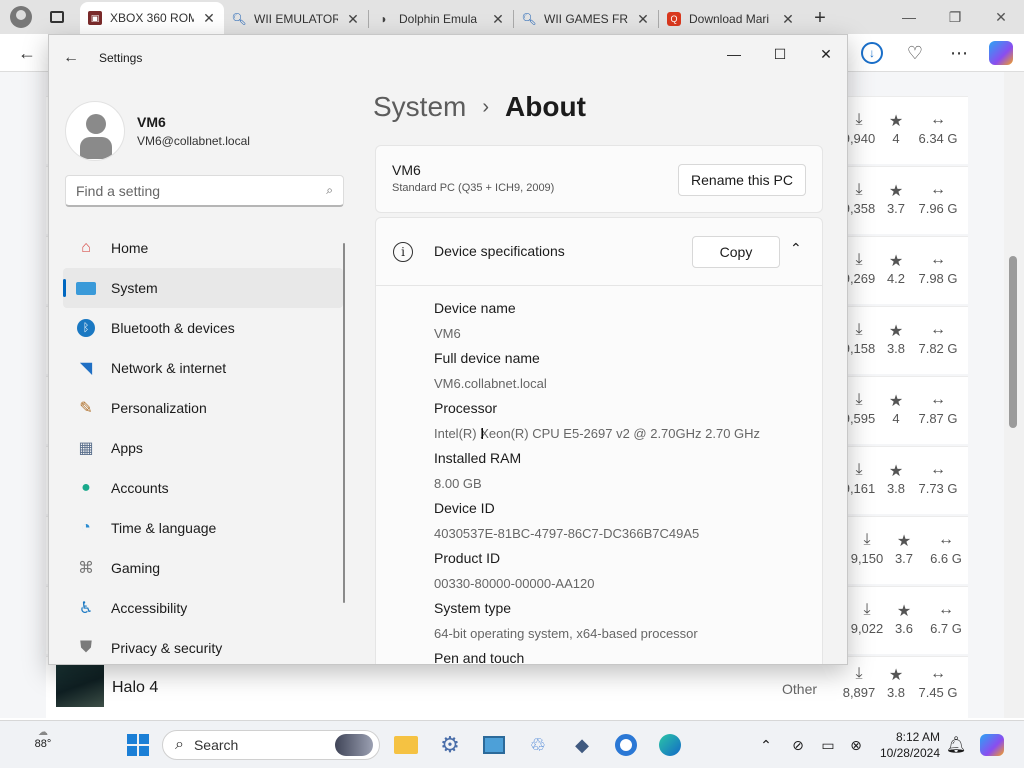 This screenshot has height=768, width=1024. Describe the element at coordinates (734, 54) in the screenshot. I see `minimize-button: —` at that location.